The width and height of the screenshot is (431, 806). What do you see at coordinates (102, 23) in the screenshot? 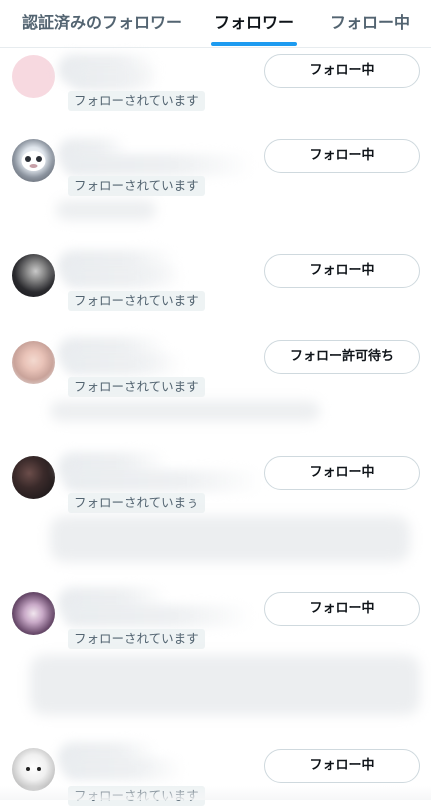
I see `tab-verified-followers: 認証済みのフォロワー` at bounding box center [102, 23].